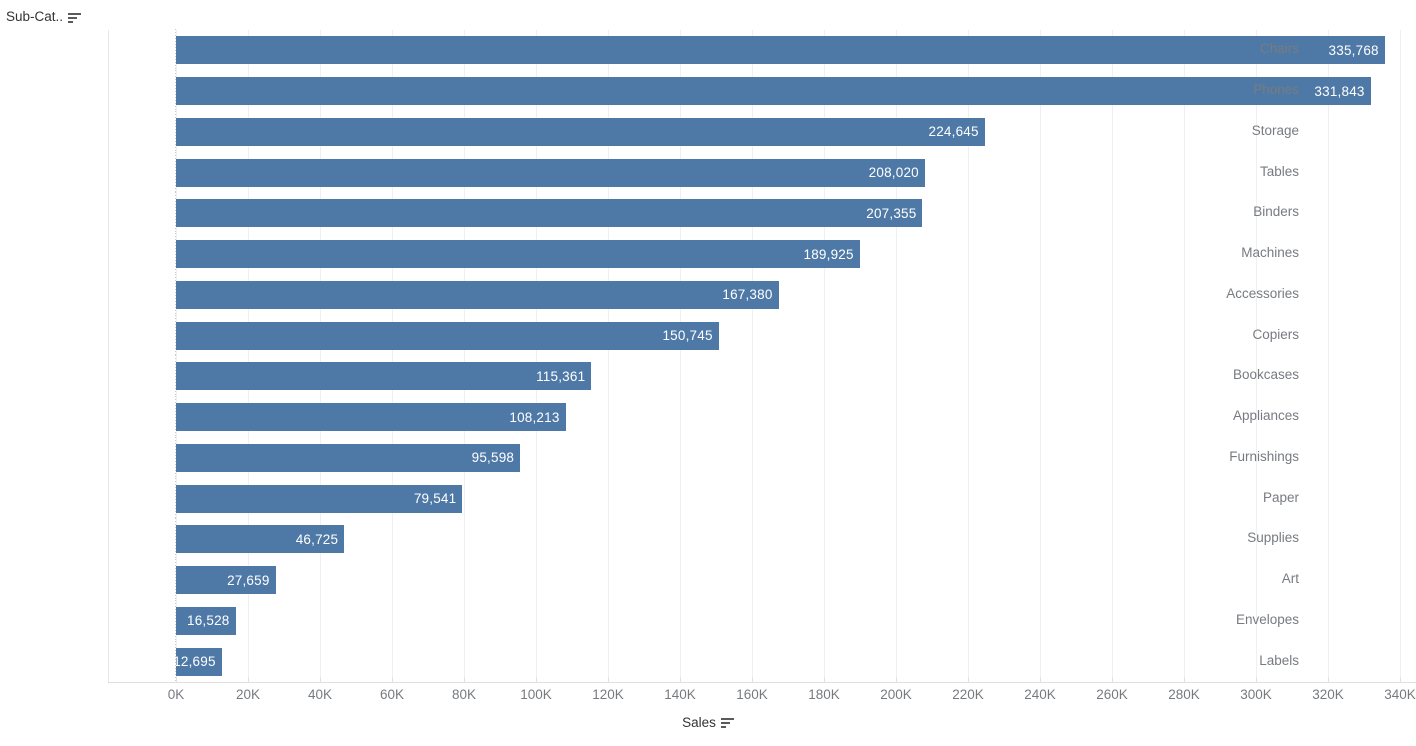 The width and height of the screenshot is (1416, 746). Describe the element at coordinates (1353, 50) in the screenshot. I see `bar-value-label: 335,768` at that location.